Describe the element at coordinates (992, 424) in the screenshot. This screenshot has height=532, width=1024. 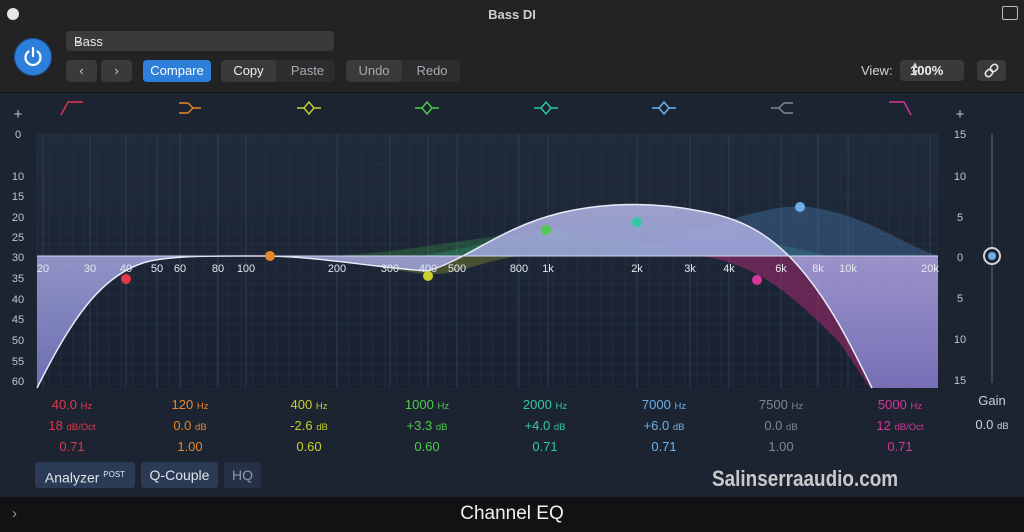
I see `gain-value: 0.0 dB` at that location.